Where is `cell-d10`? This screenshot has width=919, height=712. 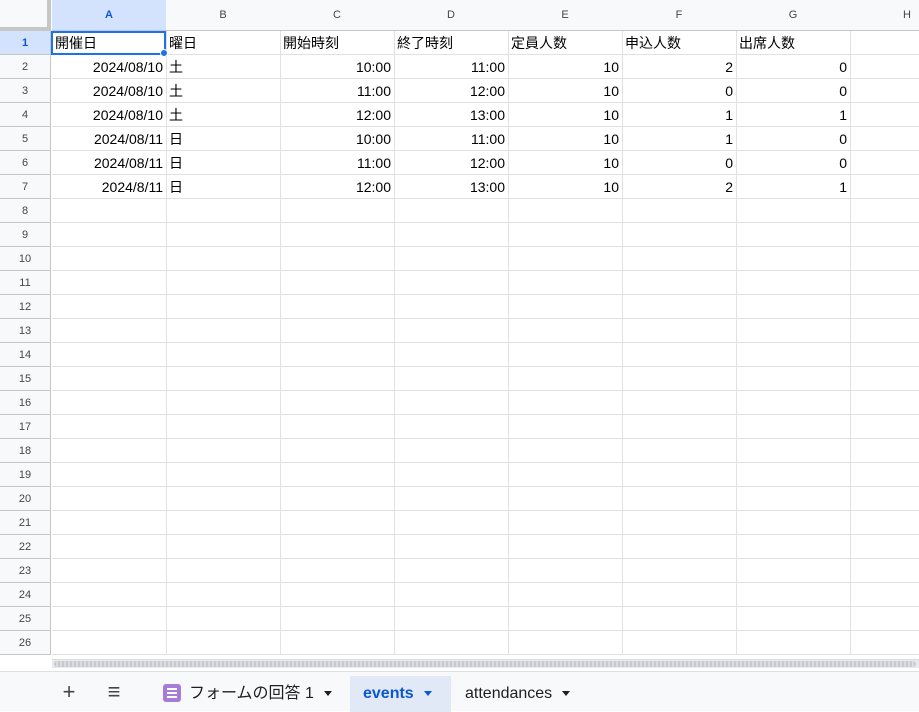
cell-d10 is located at coordinates (451, 259).